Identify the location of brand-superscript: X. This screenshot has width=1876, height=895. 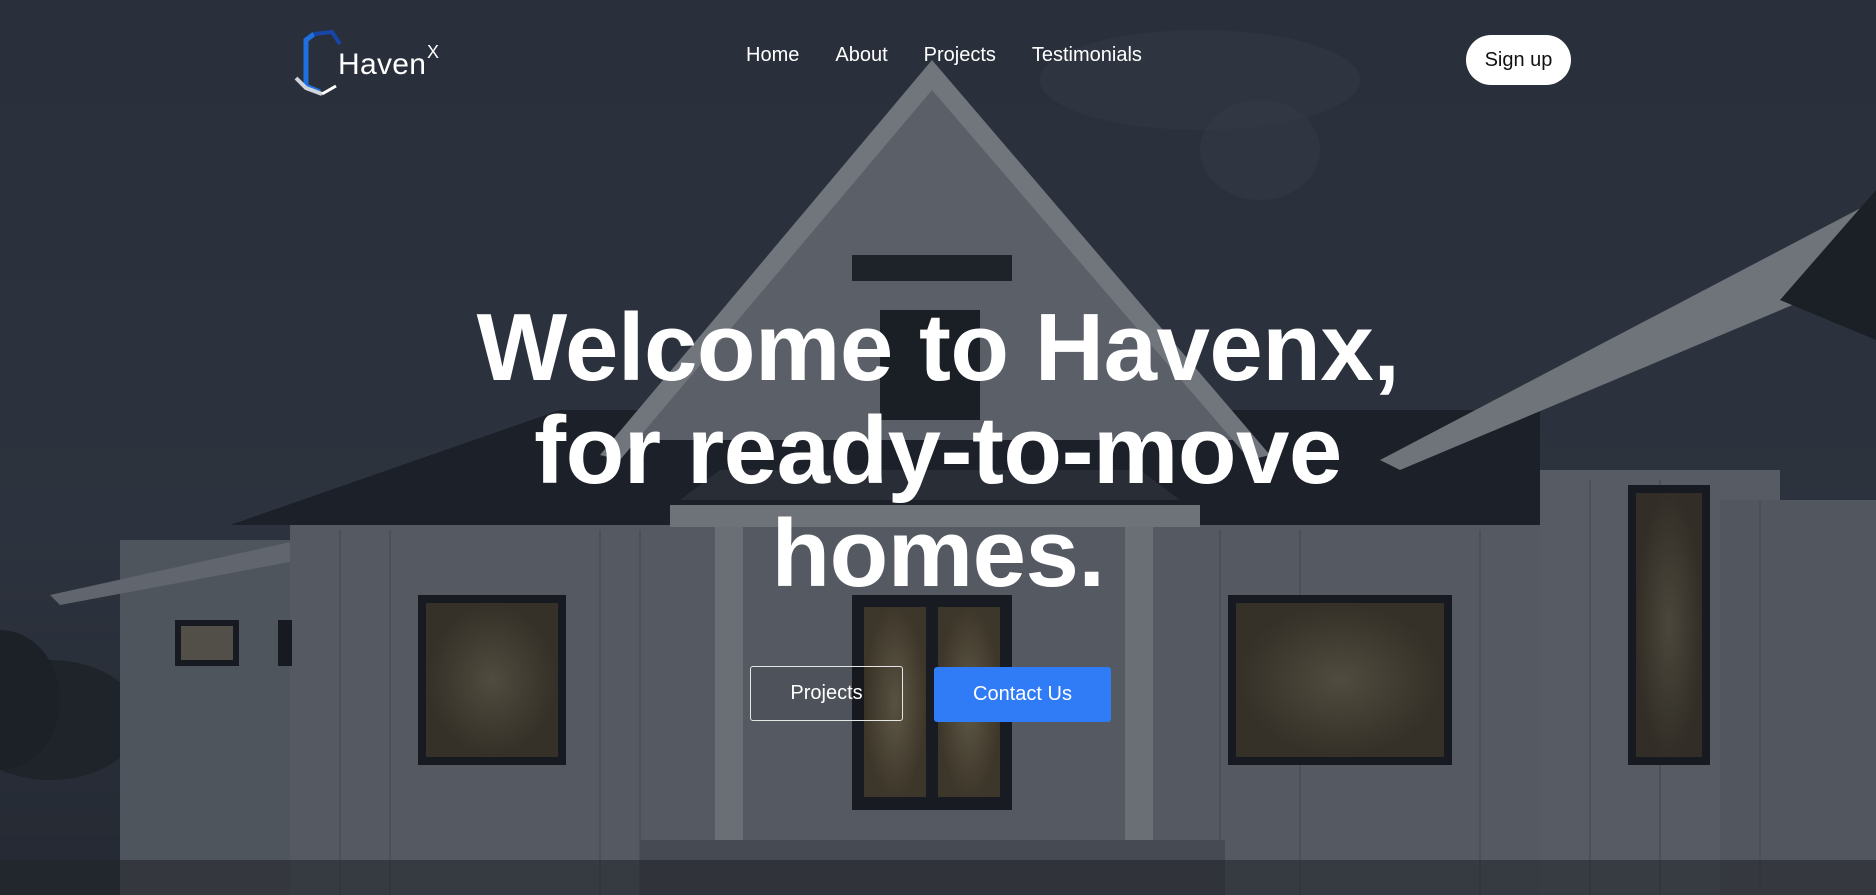
(433, 52).